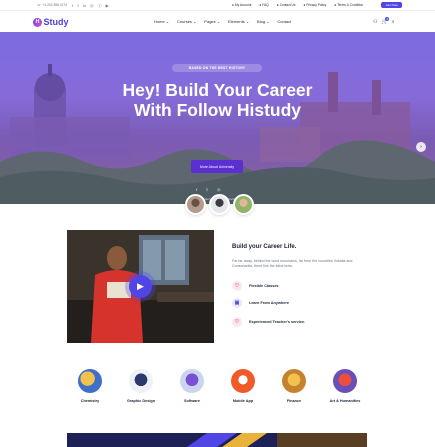 The width and height of the screenshot is (435, 447). I want to click on finance-icon, so click(294, 381).